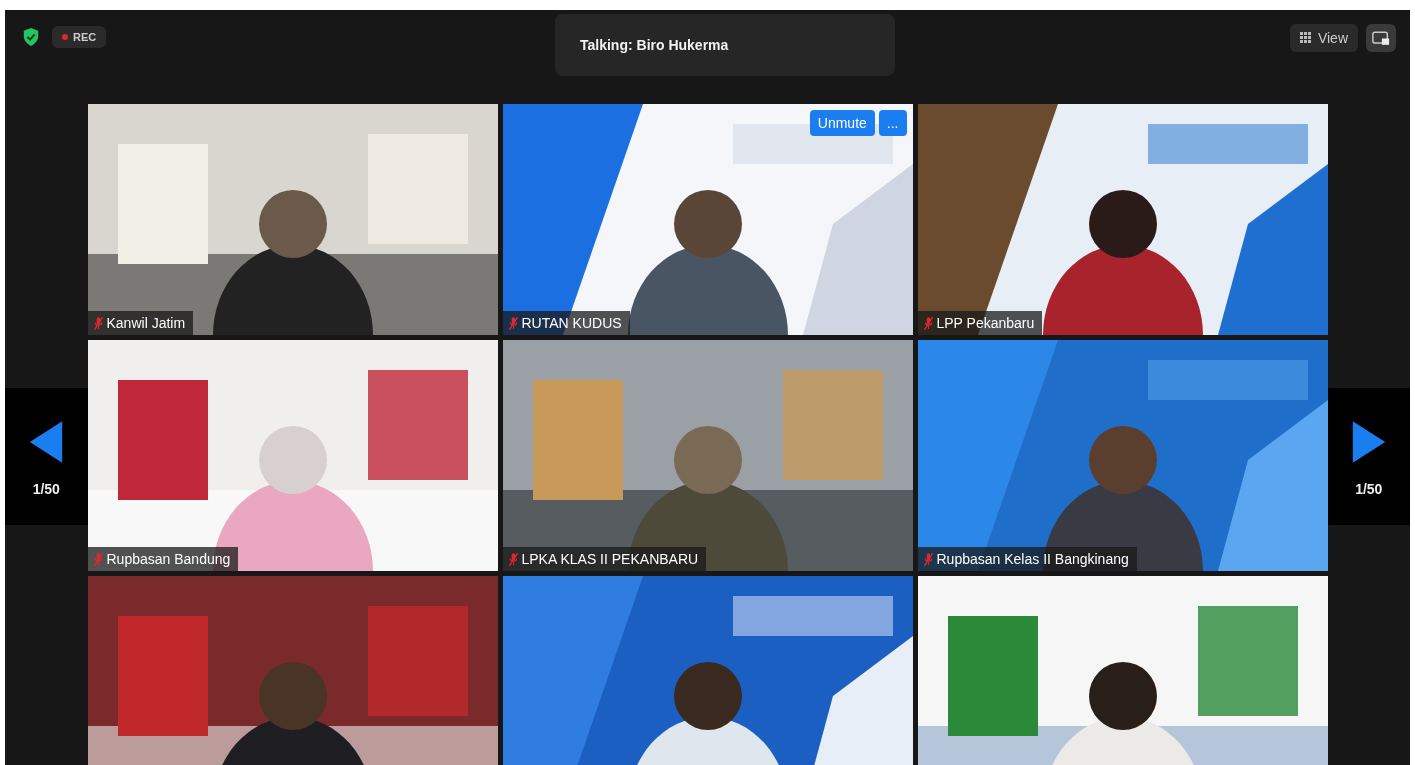 Image resolution: width=1415 pixels, height=765 pixels. I want to click on participant-name: RUTAN KUDUS, so click(571, 323).